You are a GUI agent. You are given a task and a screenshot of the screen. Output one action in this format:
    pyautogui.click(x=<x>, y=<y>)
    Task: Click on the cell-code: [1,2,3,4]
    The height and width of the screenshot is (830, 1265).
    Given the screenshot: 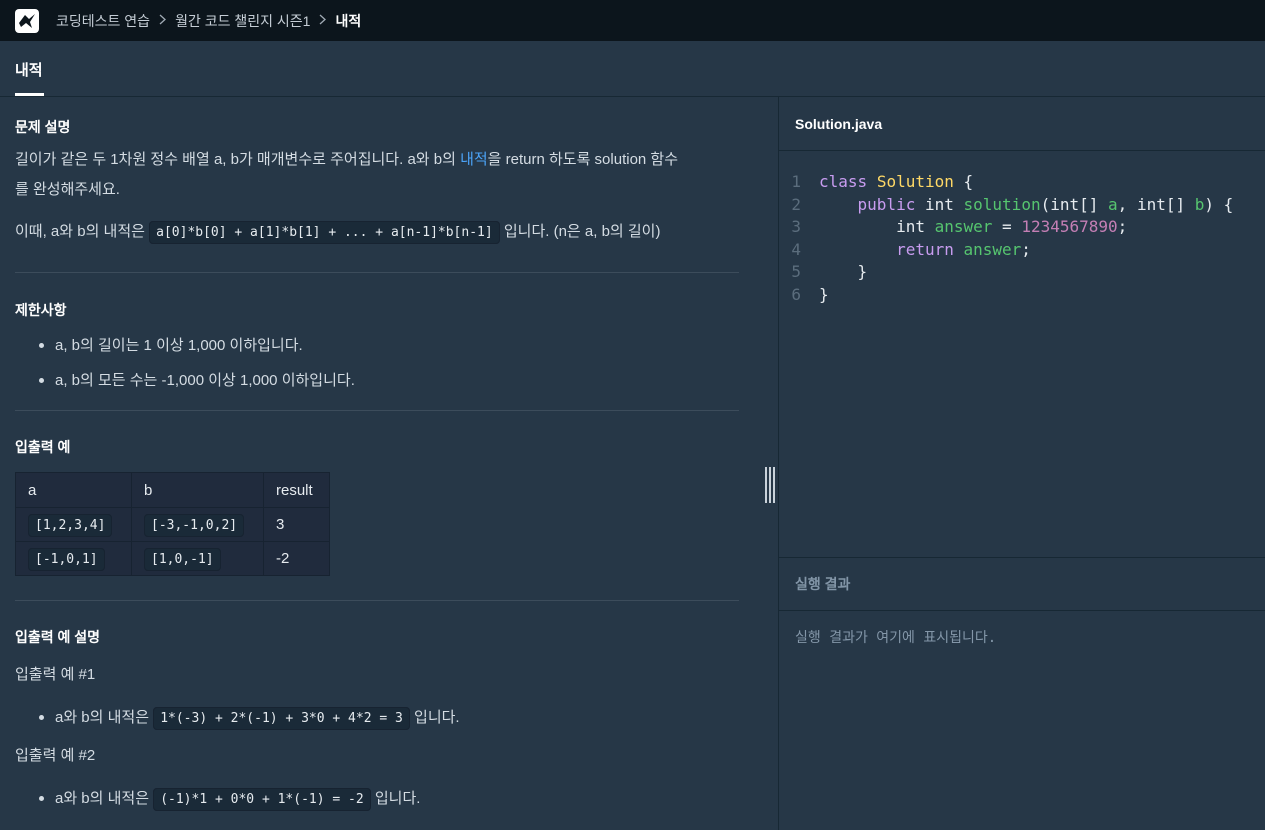 What is the action you would take?
    pyautogui.click(x=70, y=525)
    